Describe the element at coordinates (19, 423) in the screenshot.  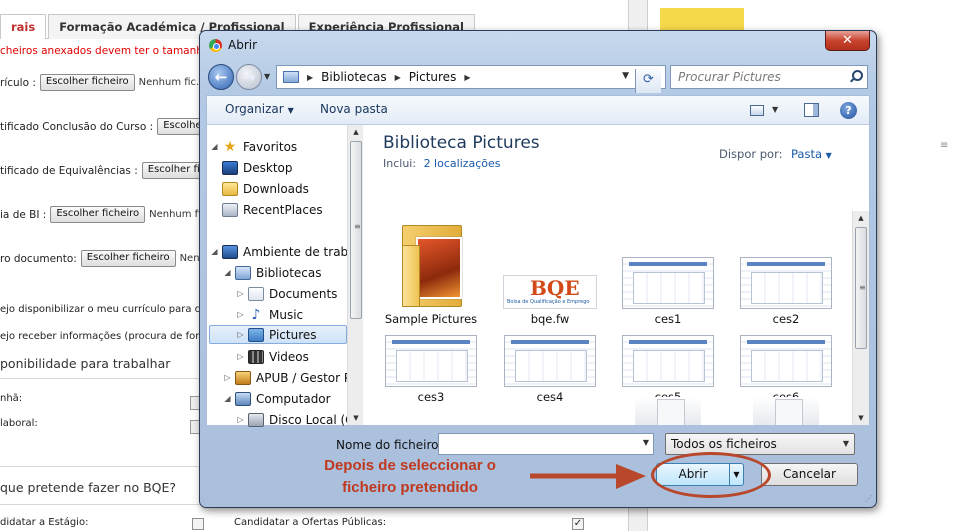
I see `availability-field-label: laboral:` at that location.